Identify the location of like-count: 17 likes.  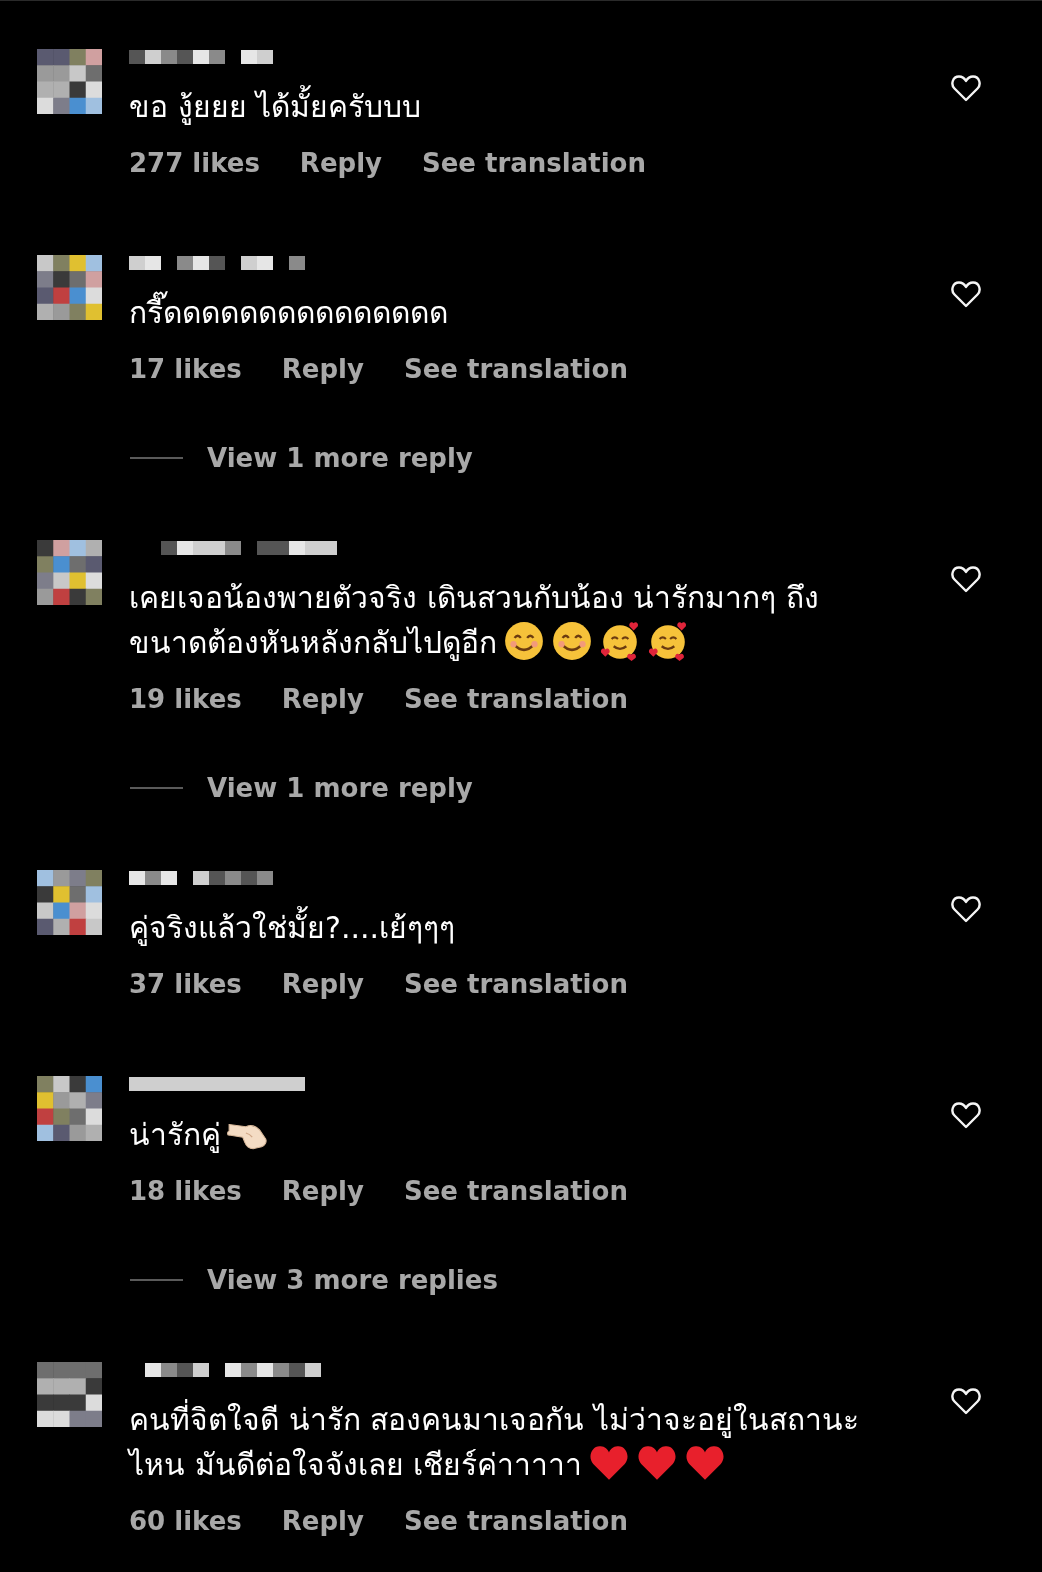
(185, 369).